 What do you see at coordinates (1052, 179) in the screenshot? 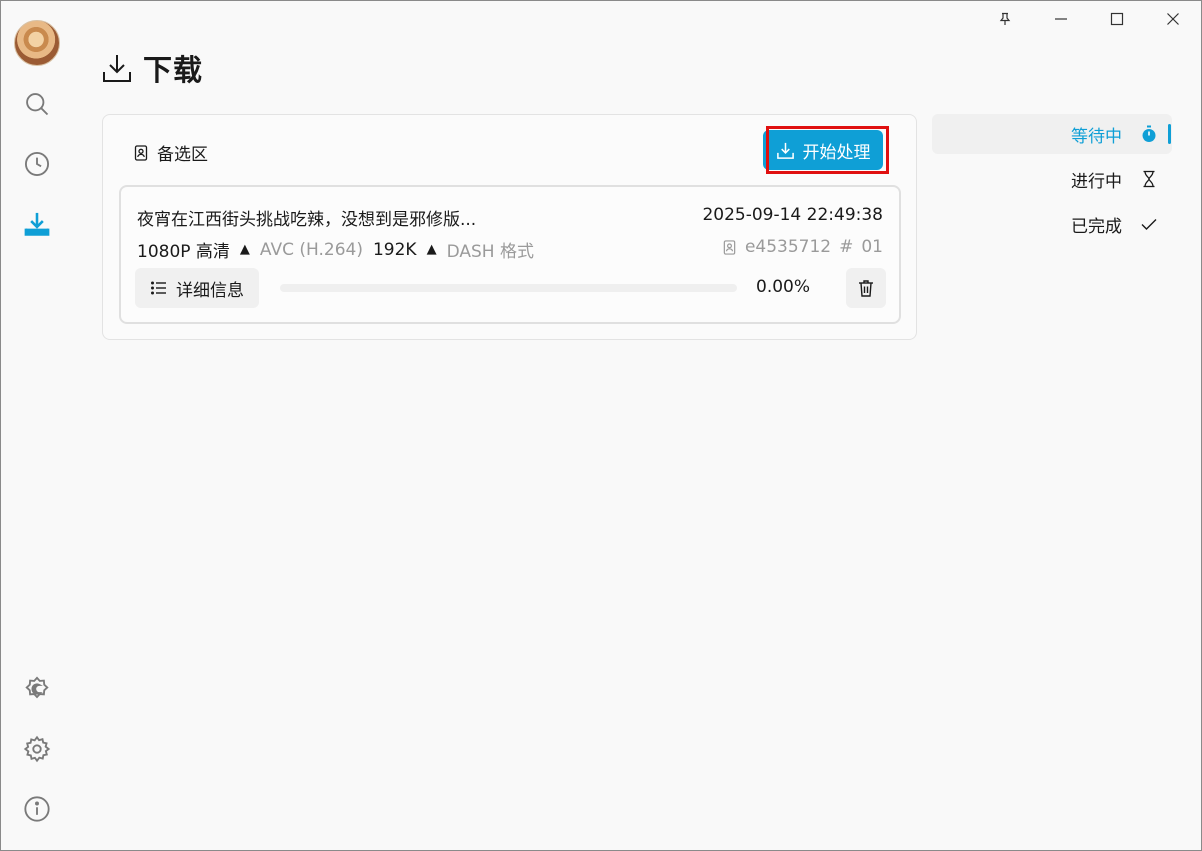
I see `tab-running: 进行中` at bounding box center [1052, 179].